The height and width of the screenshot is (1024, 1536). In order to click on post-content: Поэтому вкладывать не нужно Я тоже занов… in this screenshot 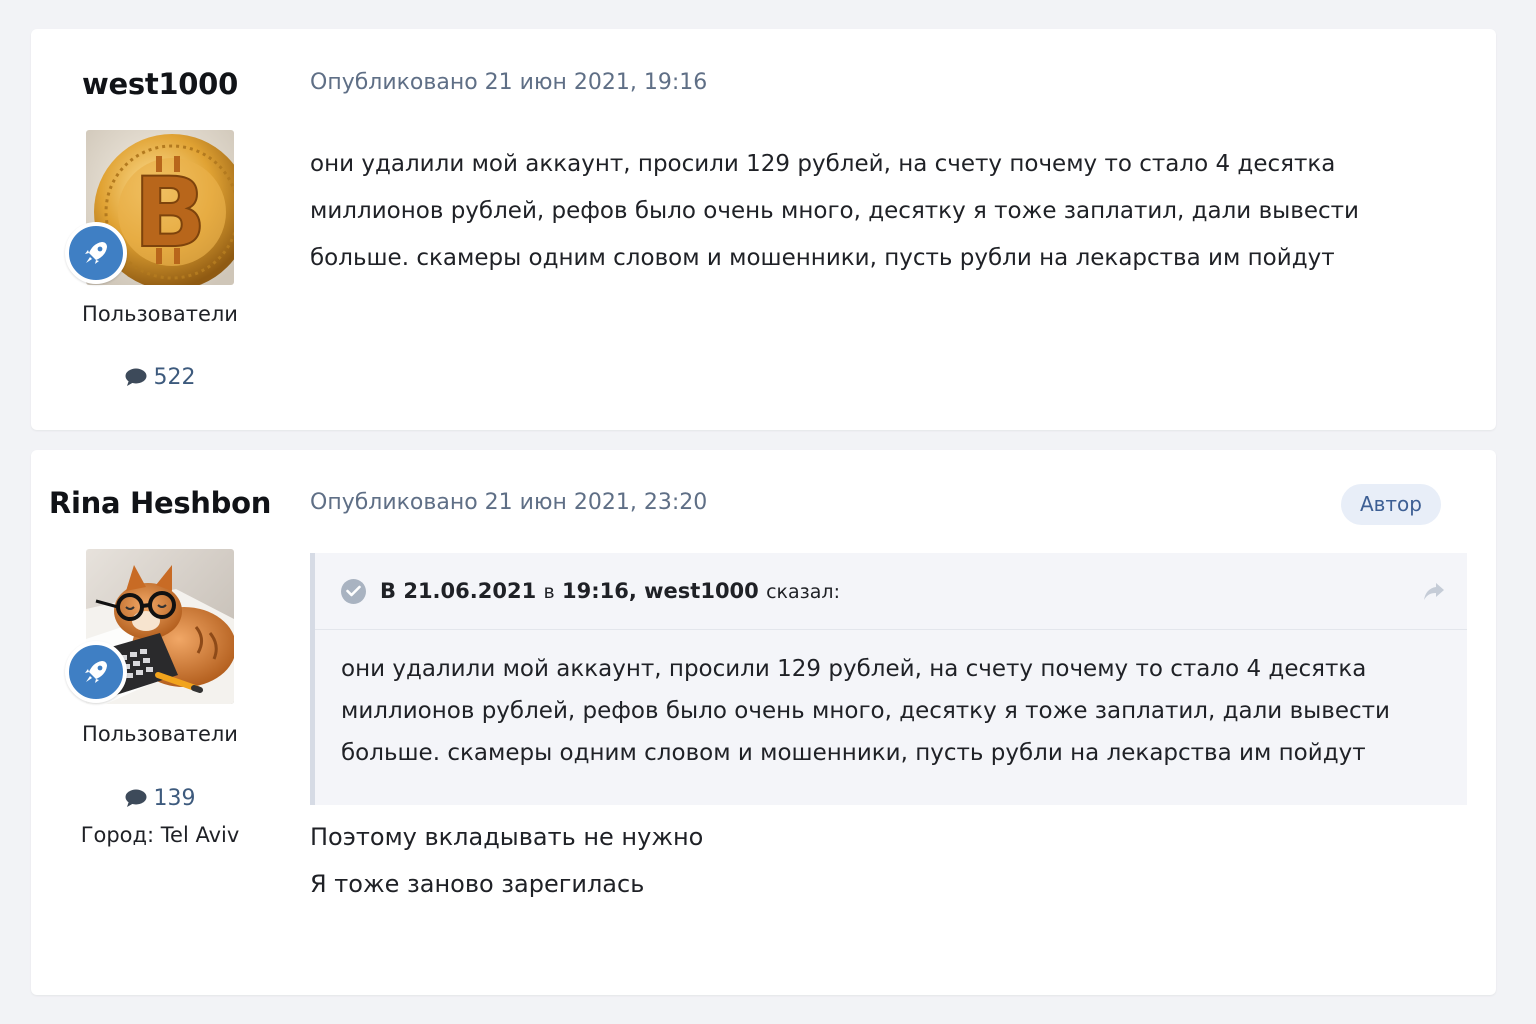, I will do `click(860, 861)`.